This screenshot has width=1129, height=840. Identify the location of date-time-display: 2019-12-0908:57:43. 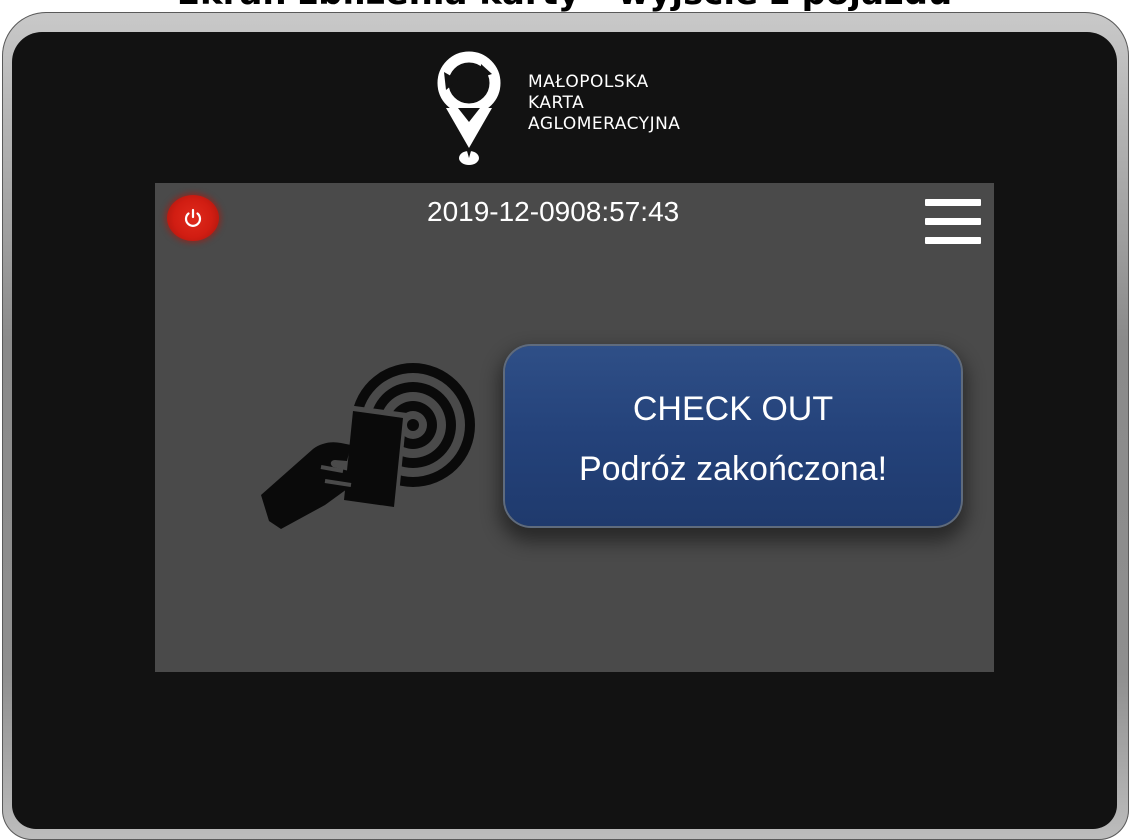
(553, 212).